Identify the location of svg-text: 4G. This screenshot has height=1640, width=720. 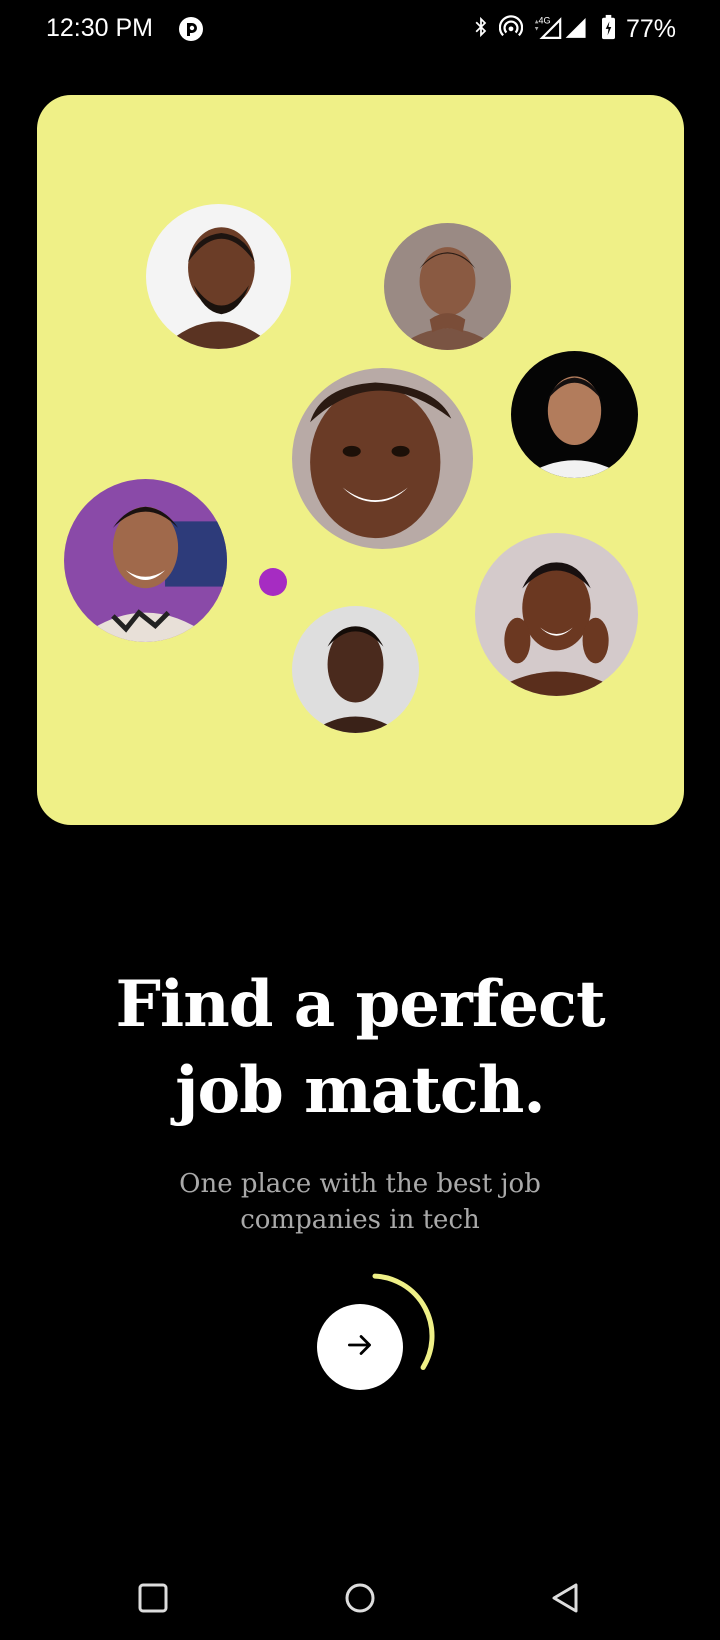
(544, 20).